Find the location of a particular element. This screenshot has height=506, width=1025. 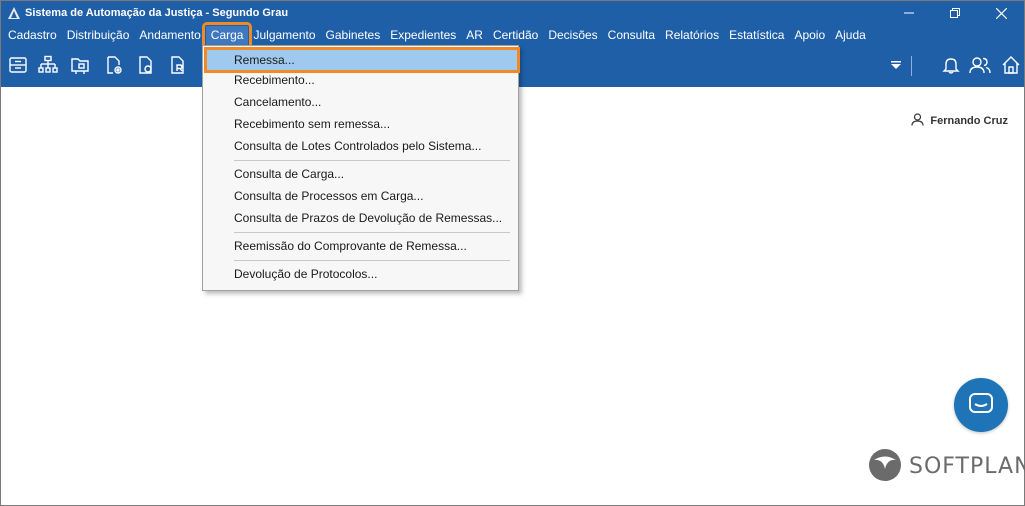

menu-certidao: Certidão is located at coordinates (515, 35).